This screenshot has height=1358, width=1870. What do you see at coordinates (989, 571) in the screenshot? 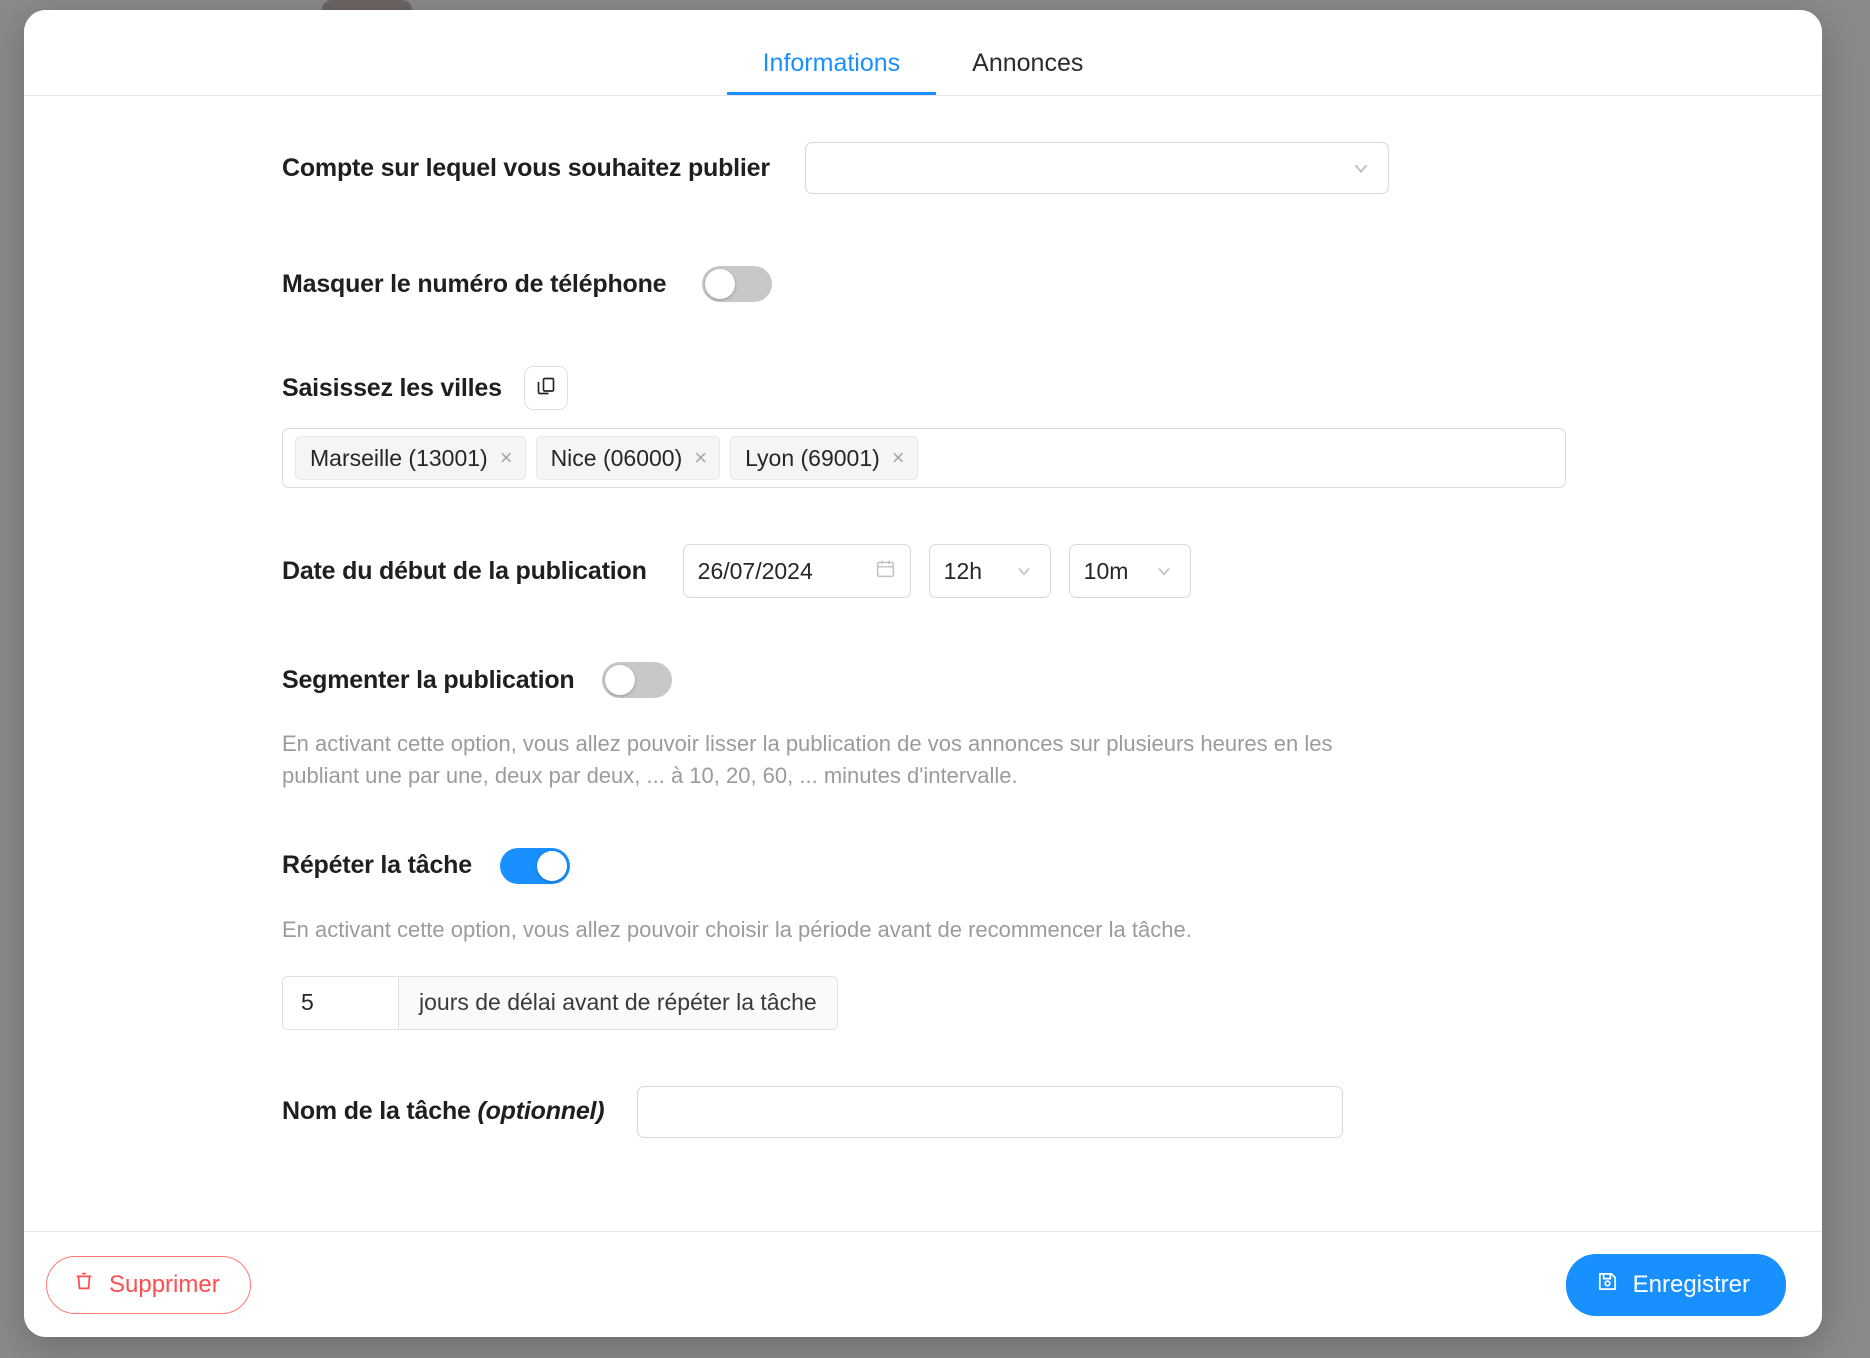
I see `start-hour-select: 12h` at bounding box center [989, 571].